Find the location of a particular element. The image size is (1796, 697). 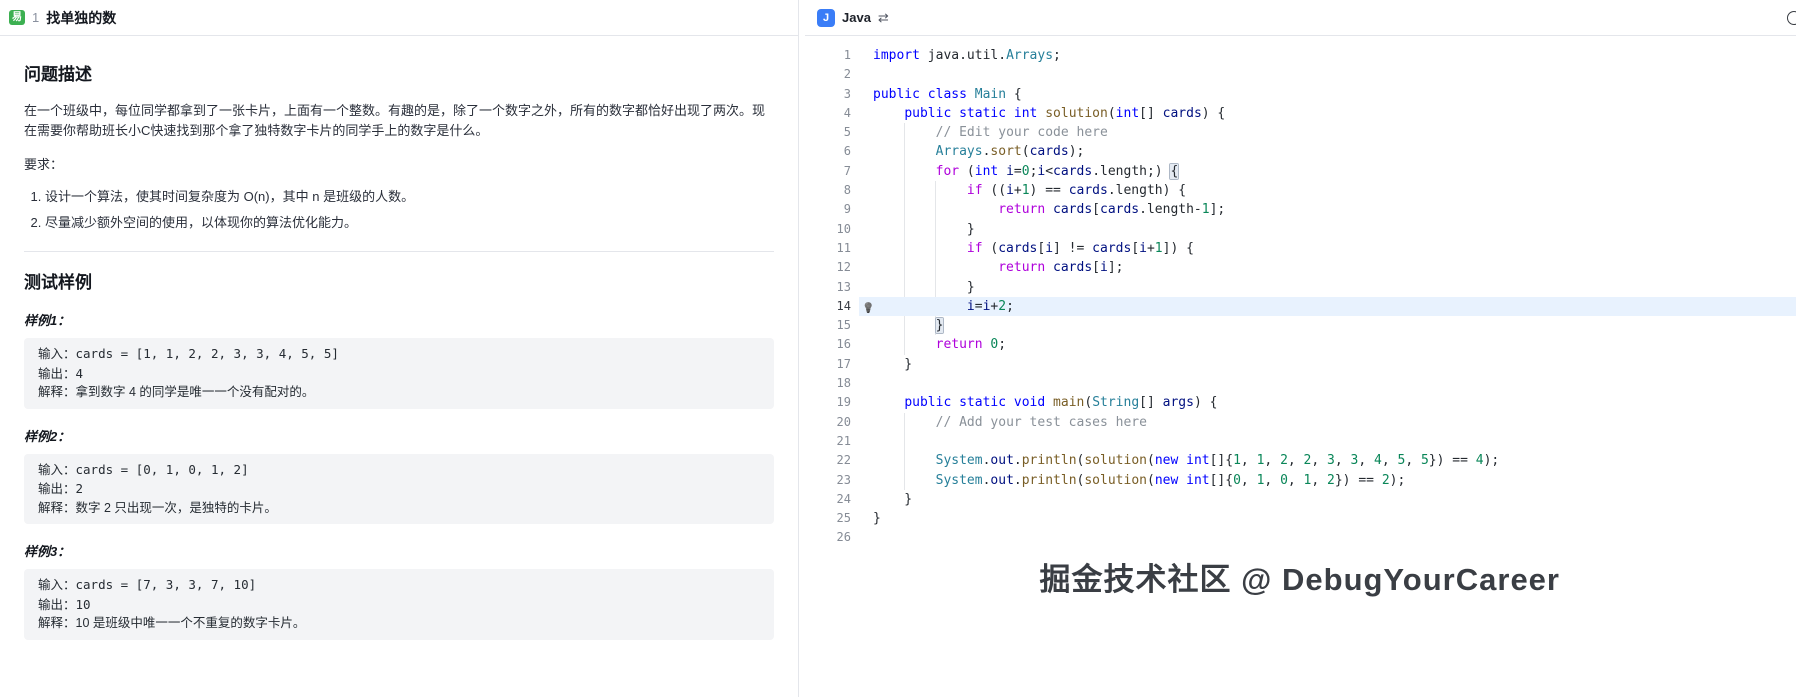

code-line-row: 1 import java.util.Arrays; is located at coordinates (1300, 55).